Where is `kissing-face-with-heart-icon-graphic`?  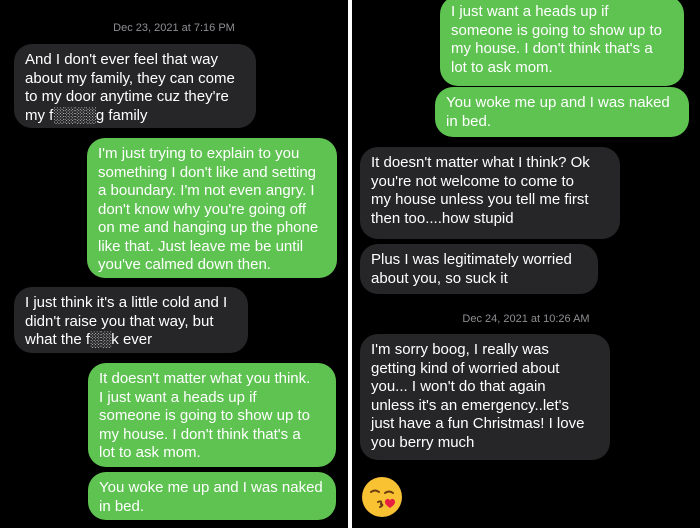 kissing-face-with-heart-icon-graphic is located at coordinates (382, 497).